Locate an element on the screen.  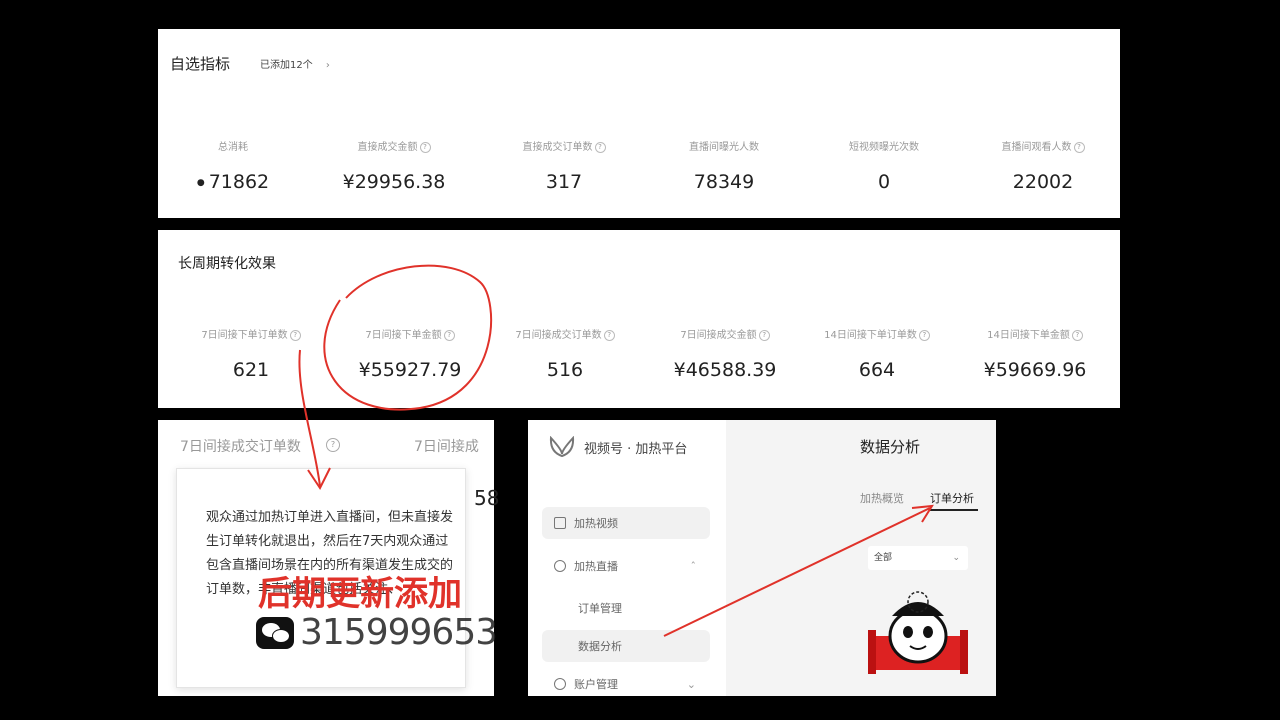
wechat-id: 315999653 is located at coordinates (399, 632).